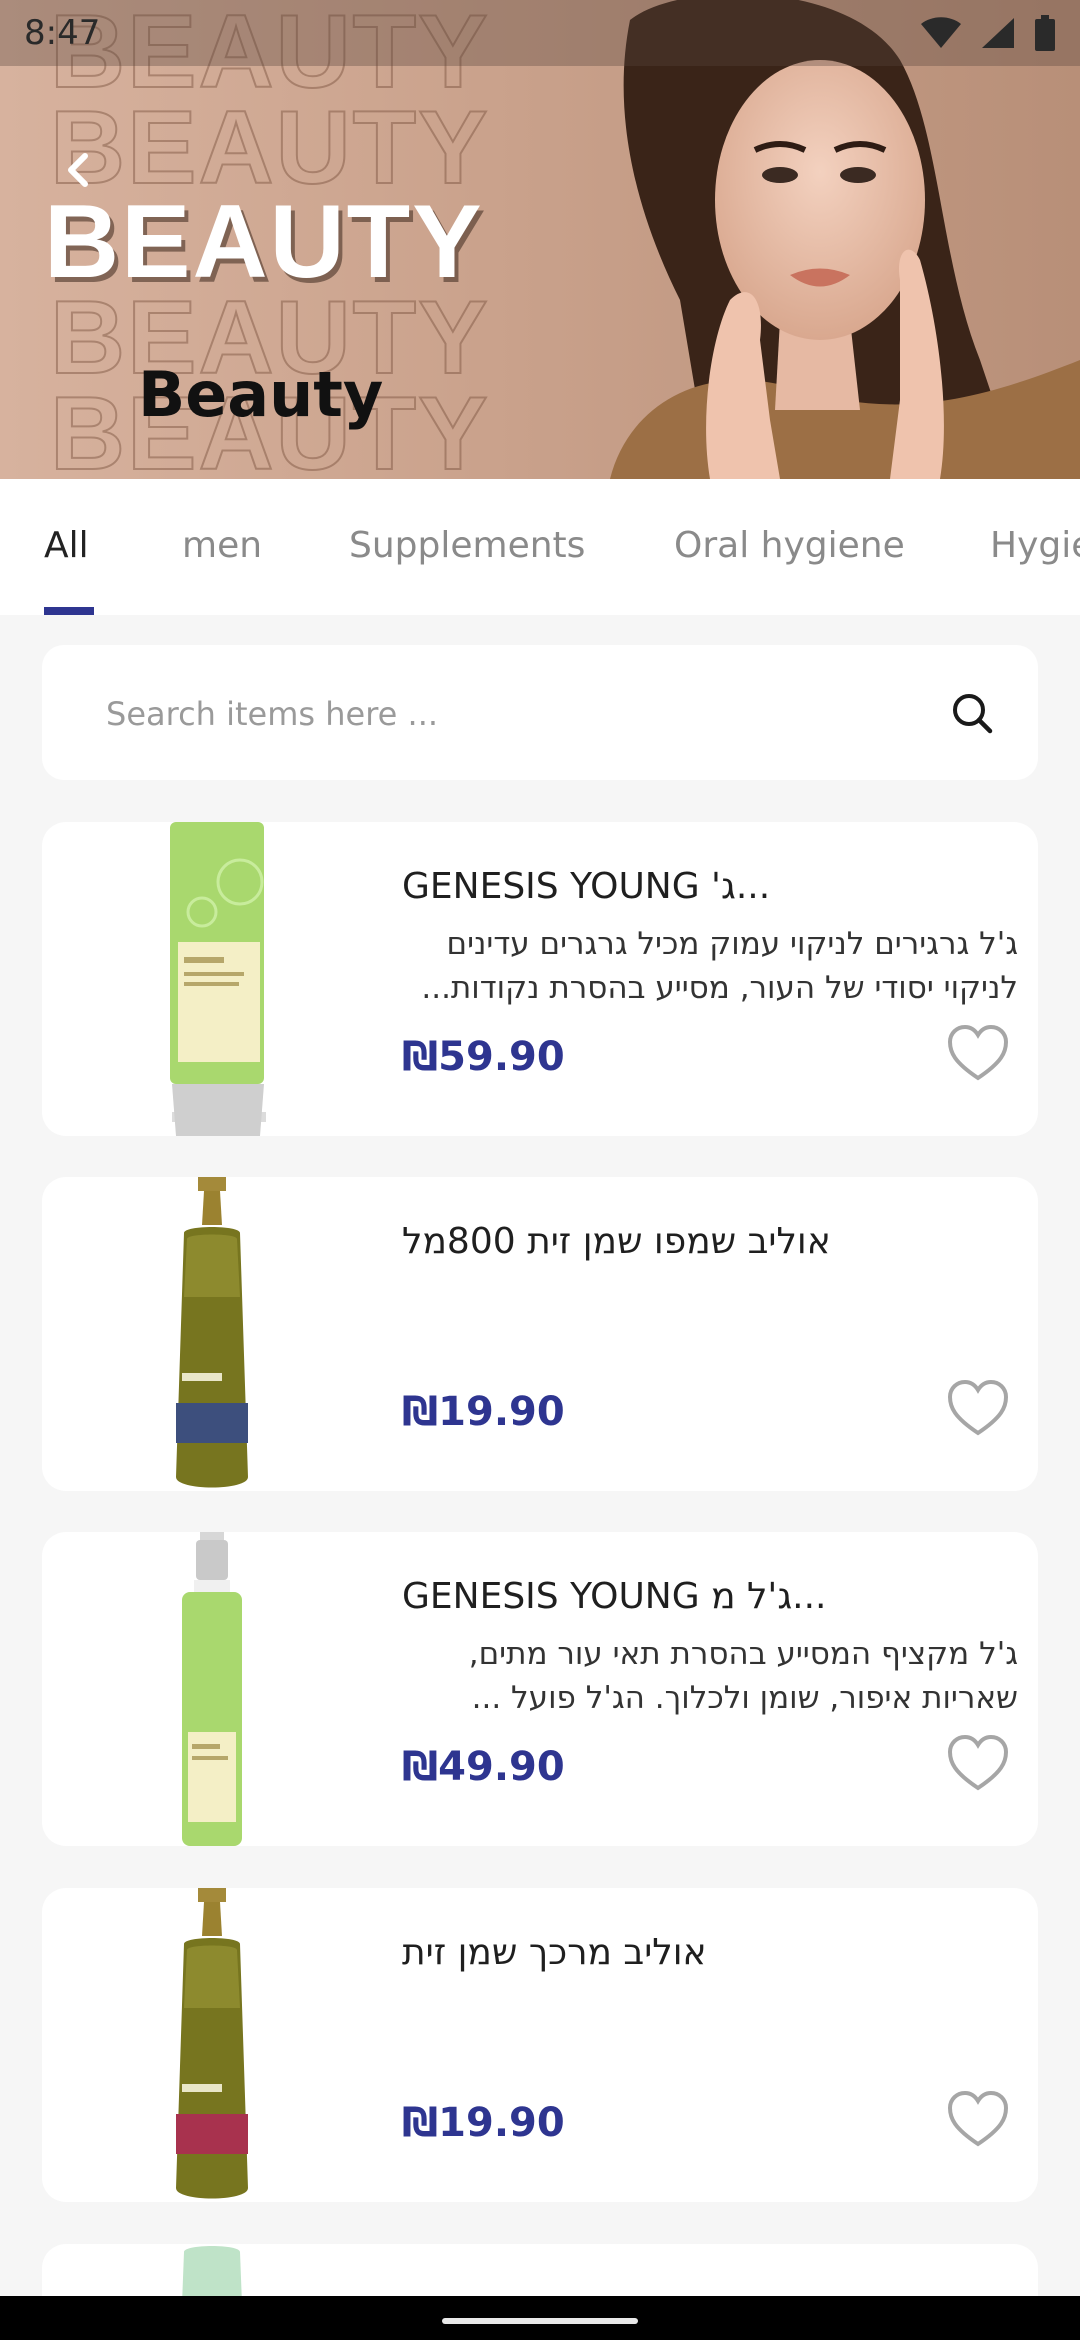 The image size is (1080, 2340). Describe the element at coordinates (540, 33) in the screenshot. I see `status-bar: 8:47` at that location.